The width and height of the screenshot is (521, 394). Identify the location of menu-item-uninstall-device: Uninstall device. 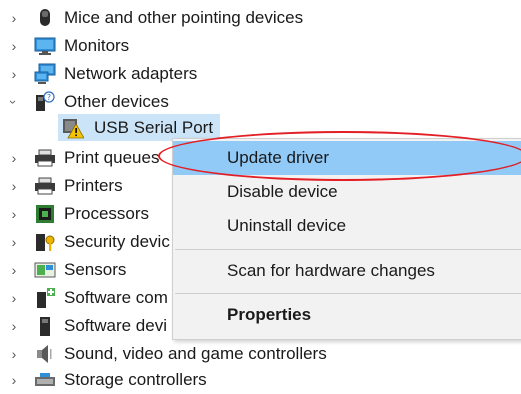
(347, 226).